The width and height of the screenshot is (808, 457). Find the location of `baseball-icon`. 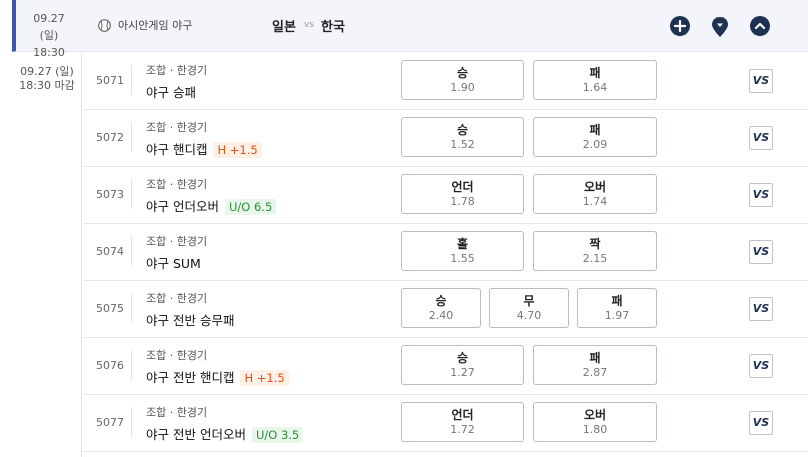

baseball-icon is located at coordinates (104, 25).